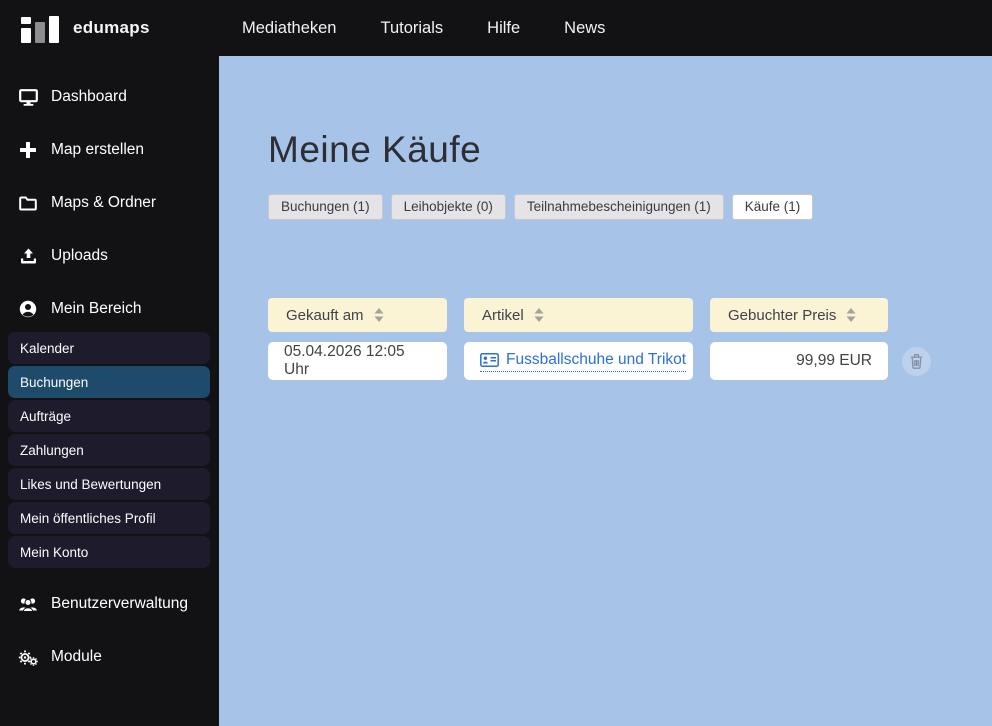  I want to click on sidebar-item-label: Uploads, so click(79, 255).